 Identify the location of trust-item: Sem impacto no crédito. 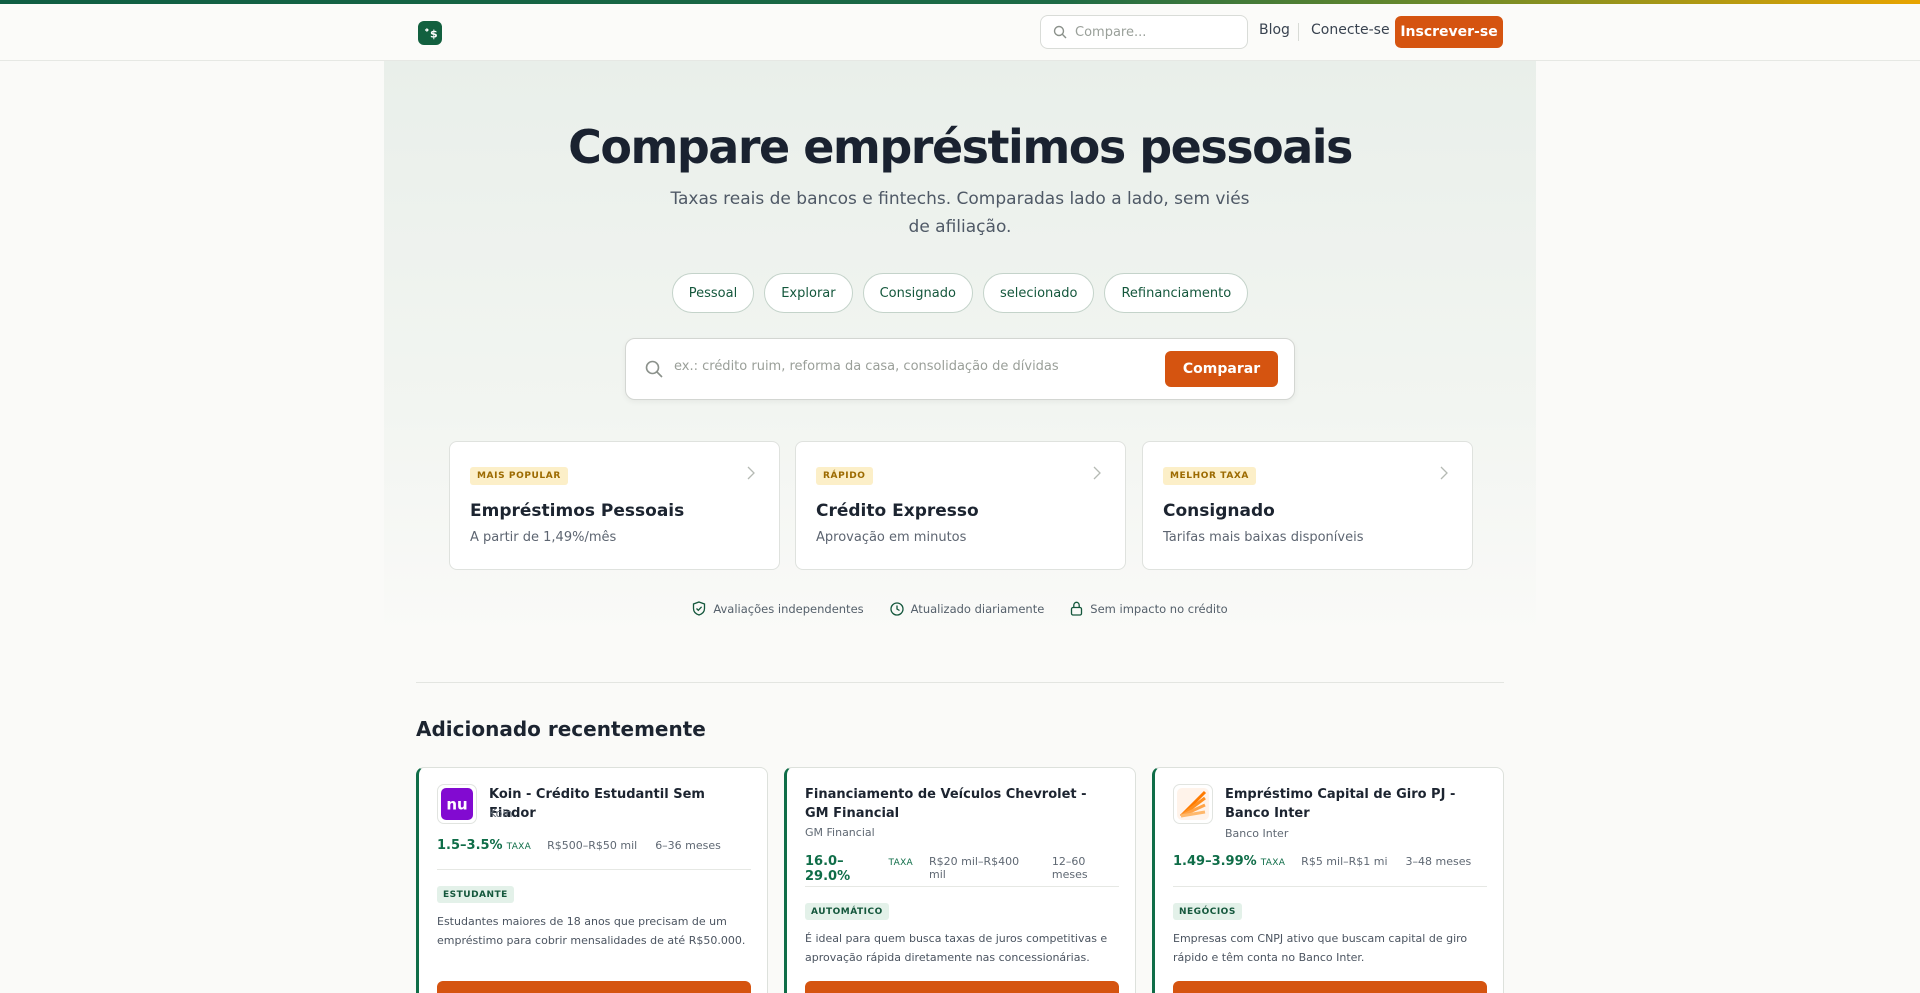
(1149, 608).